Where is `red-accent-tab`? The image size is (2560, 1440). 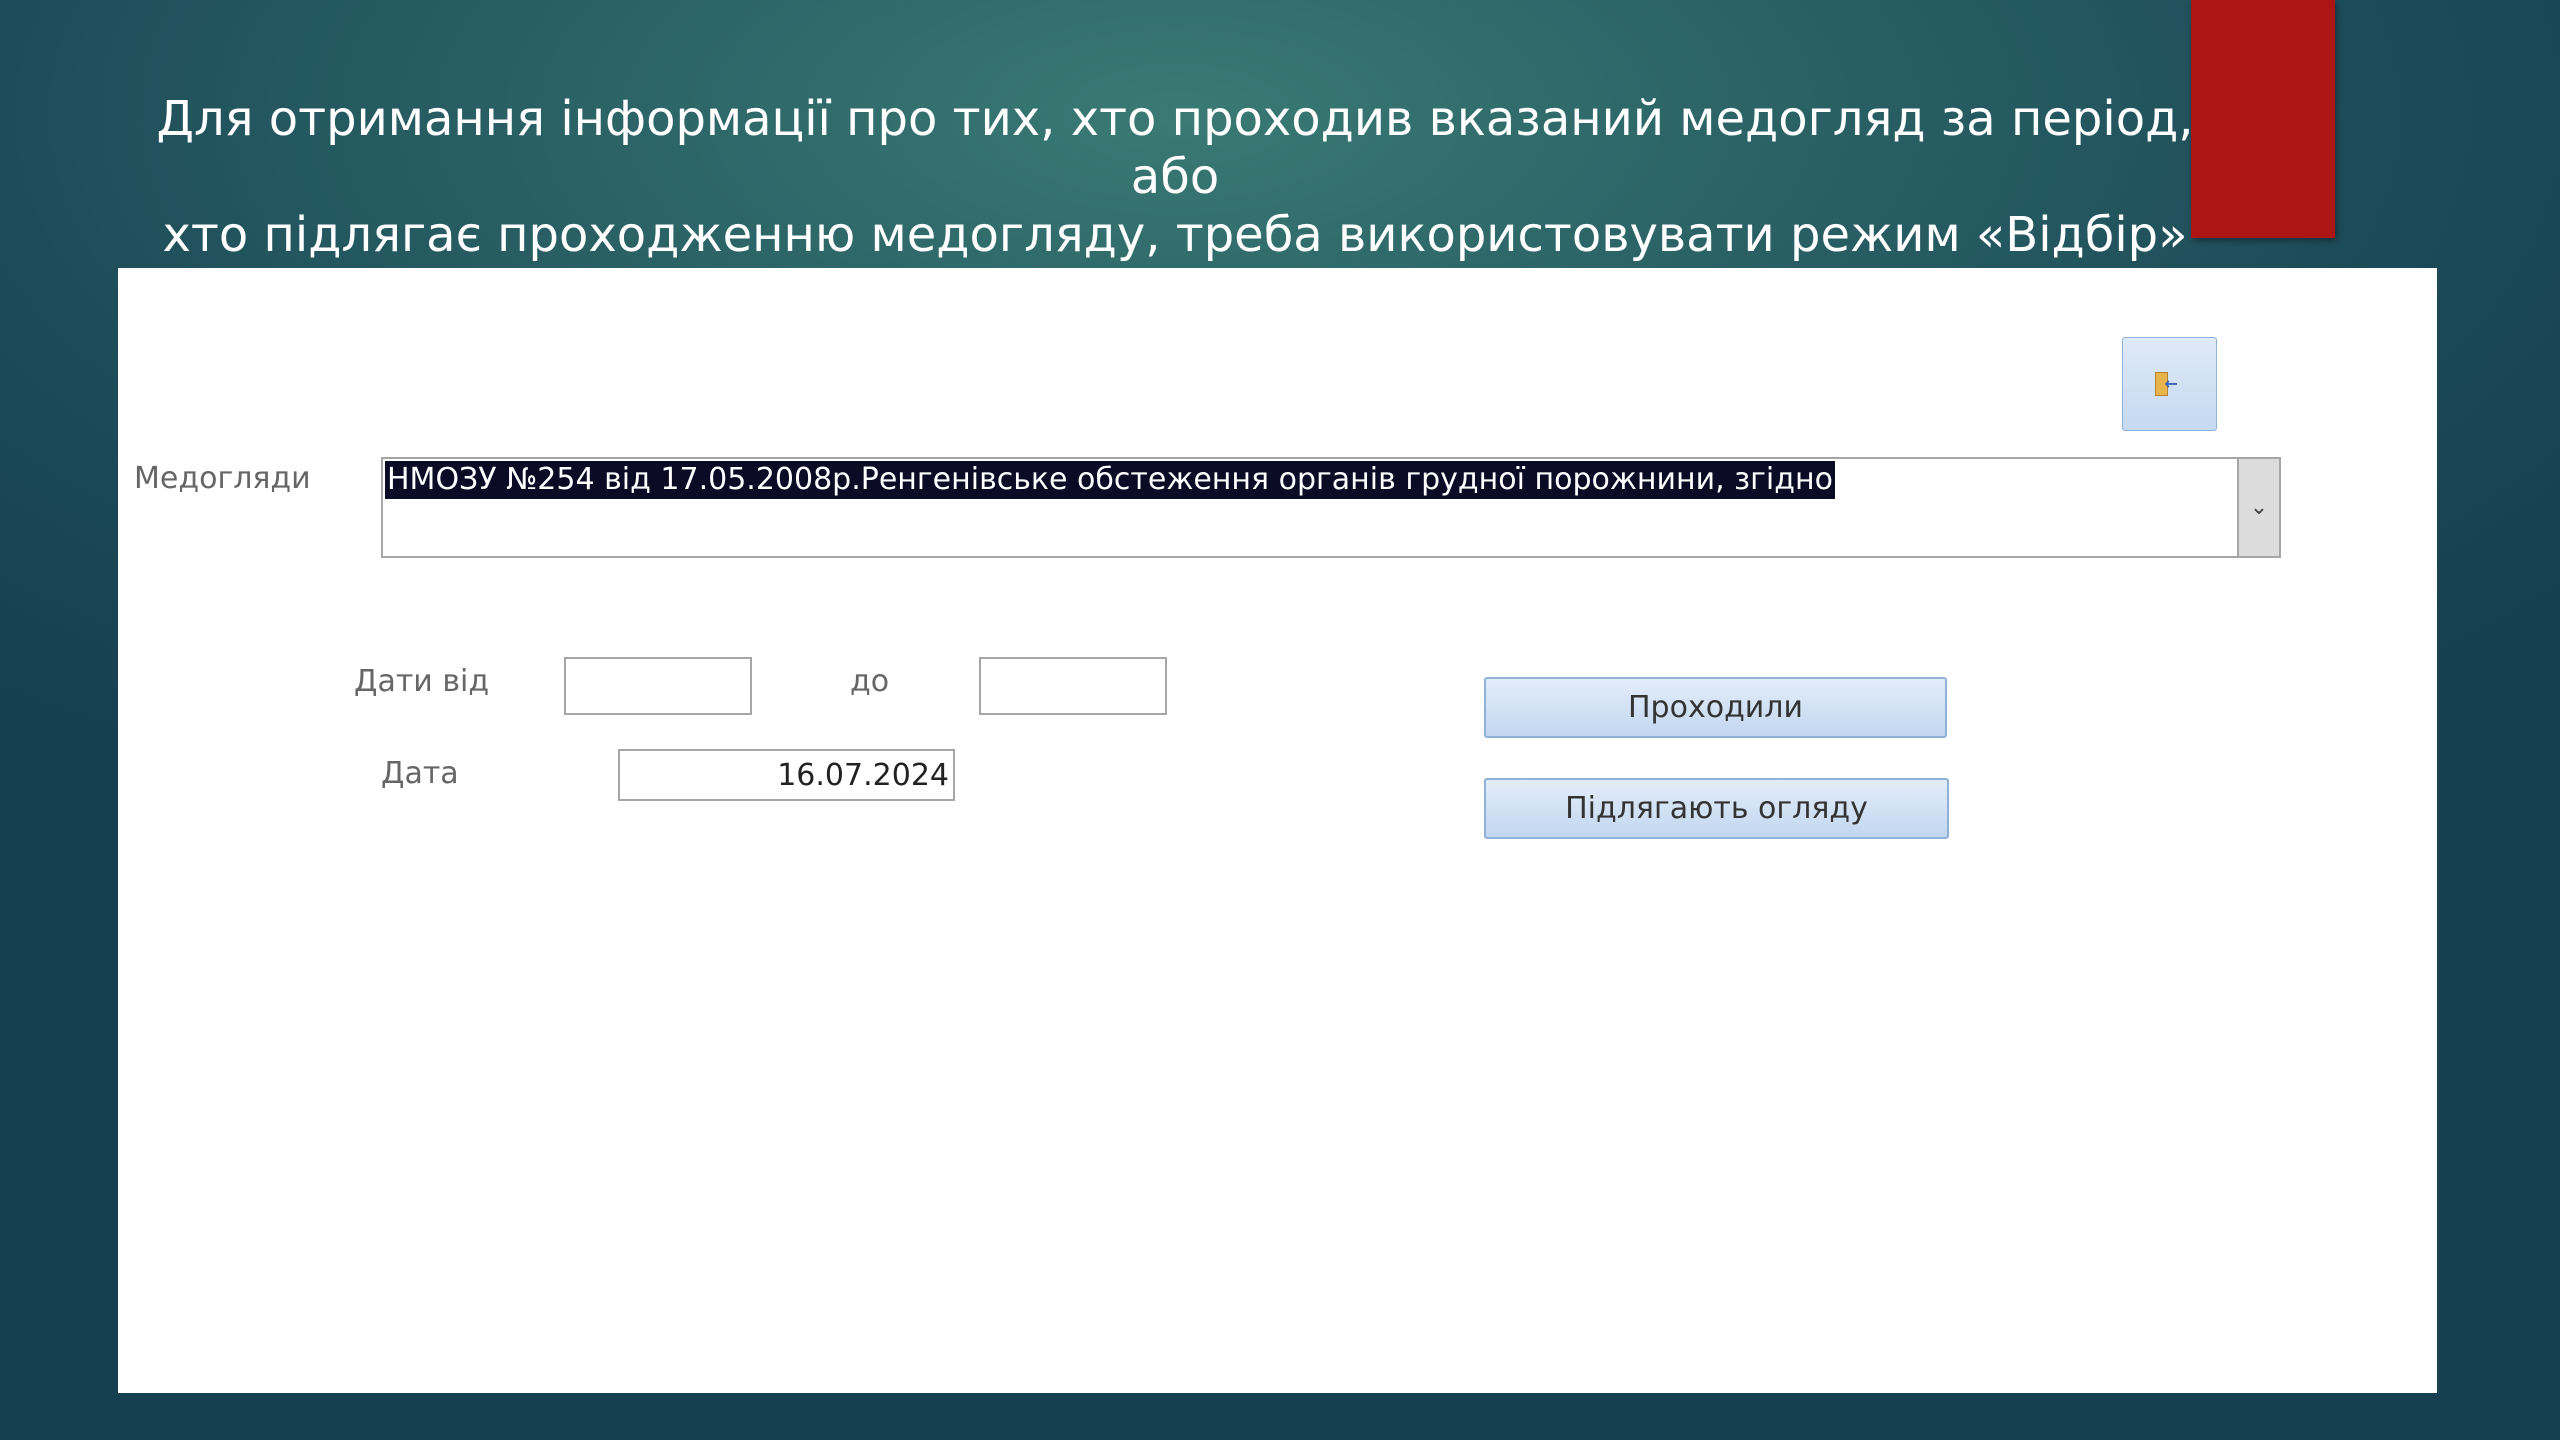 red-accent-tab is located at coordinates (2263, 119).